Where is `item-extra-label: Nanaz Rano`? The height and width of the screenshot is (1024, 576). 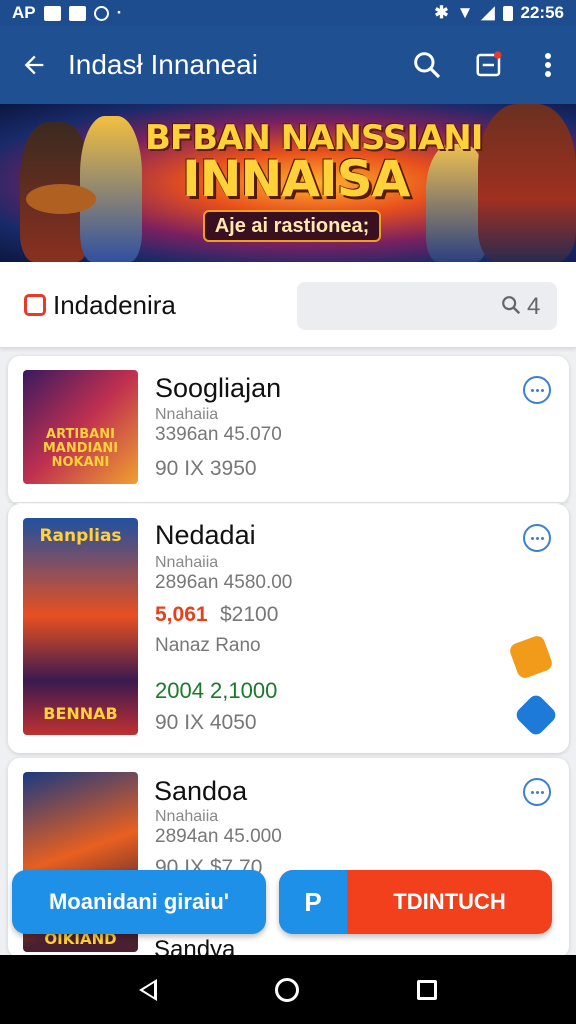
item-extra-label: Nanaz Rano is located at coordinates (208, 645).